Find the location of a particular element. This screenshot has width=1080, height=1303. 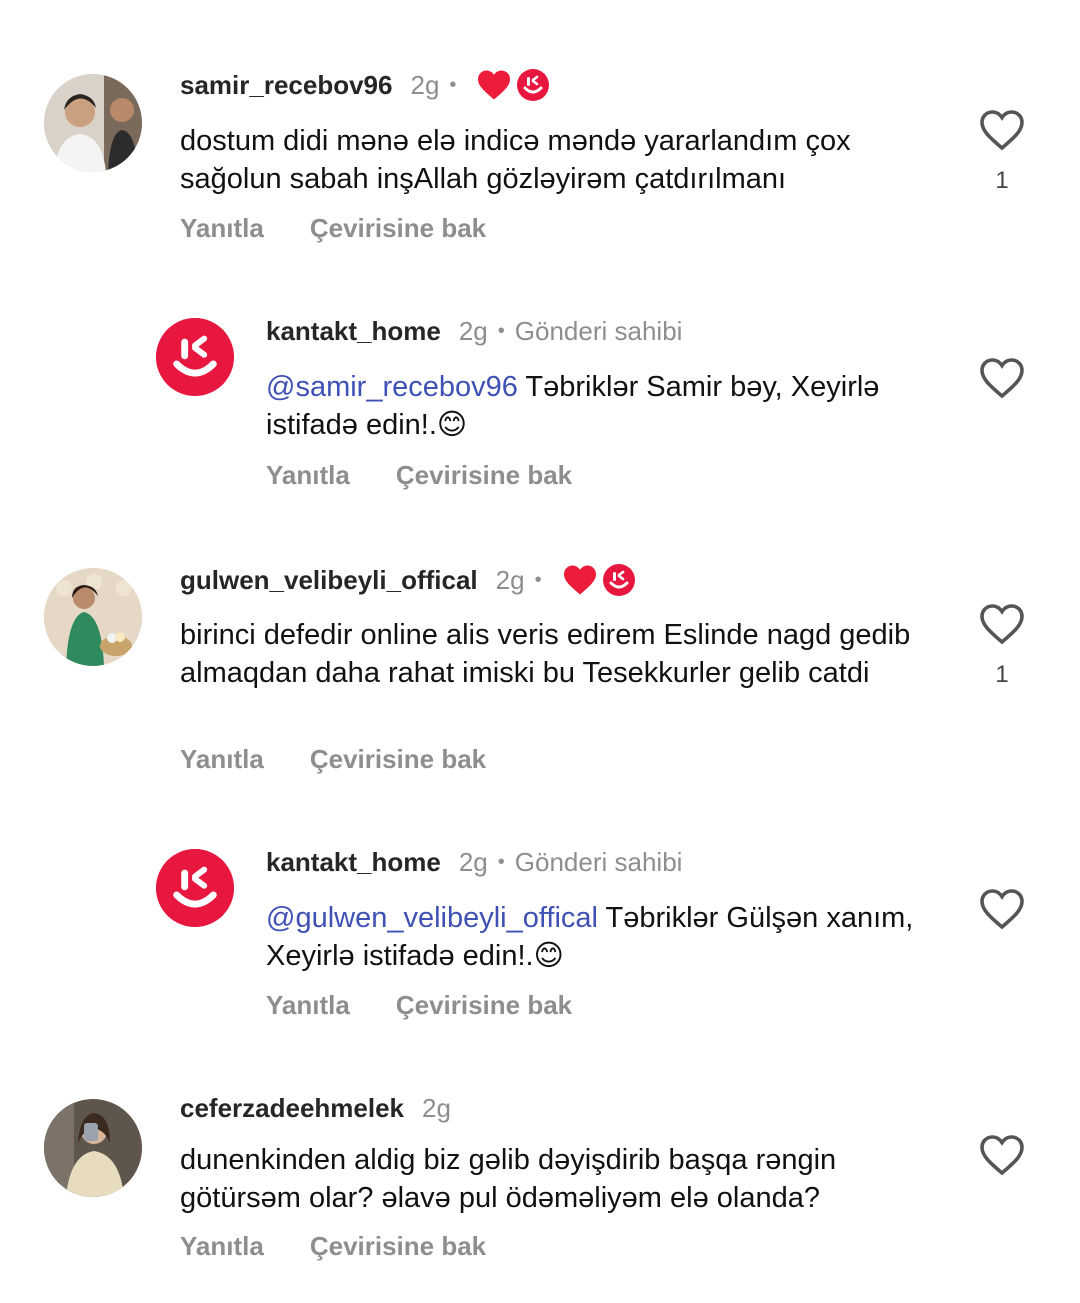

username: samir_recebov96 is located at coordinates (286, 85).